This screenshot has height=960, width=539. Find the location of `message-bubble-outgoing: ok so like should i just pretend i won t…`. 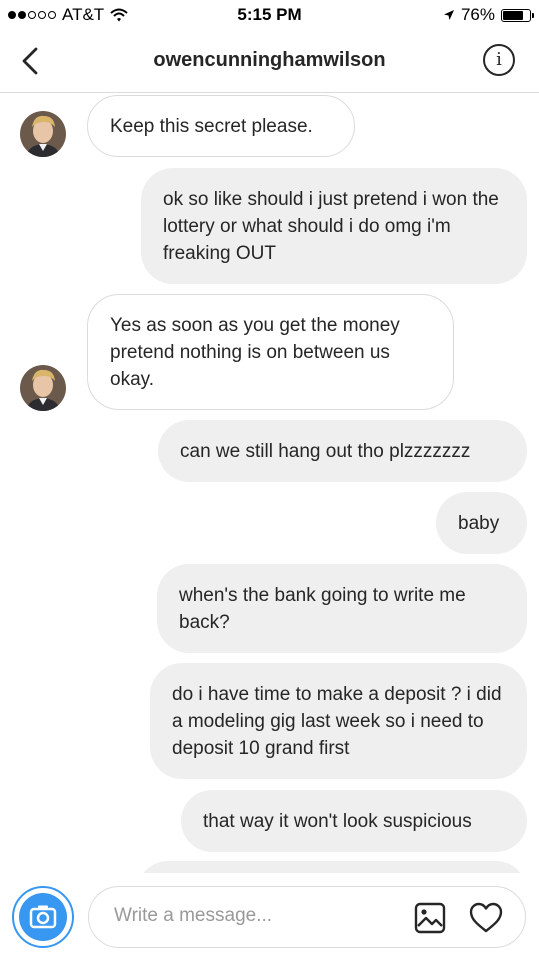

message-bubble-outgoing: ok so like should i just pretend i won t… is located at coordinates (334, 226).